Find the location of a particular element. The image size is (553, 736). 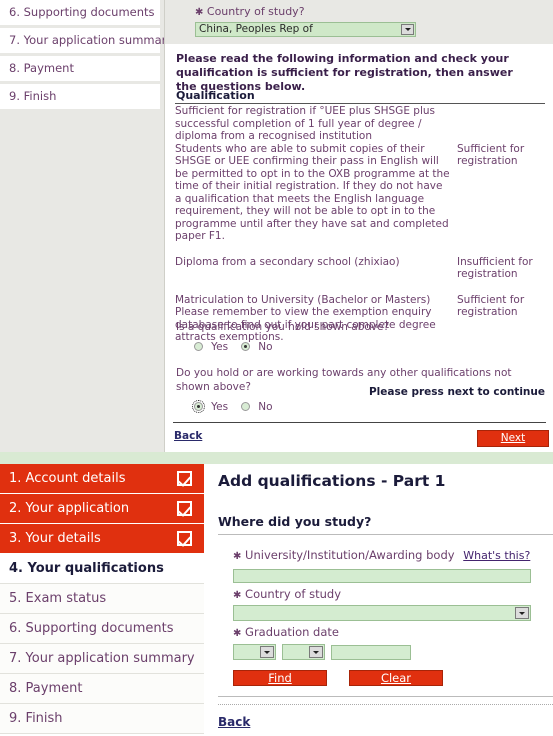

label-text: Country of study? is located at coordinates (255, 11).